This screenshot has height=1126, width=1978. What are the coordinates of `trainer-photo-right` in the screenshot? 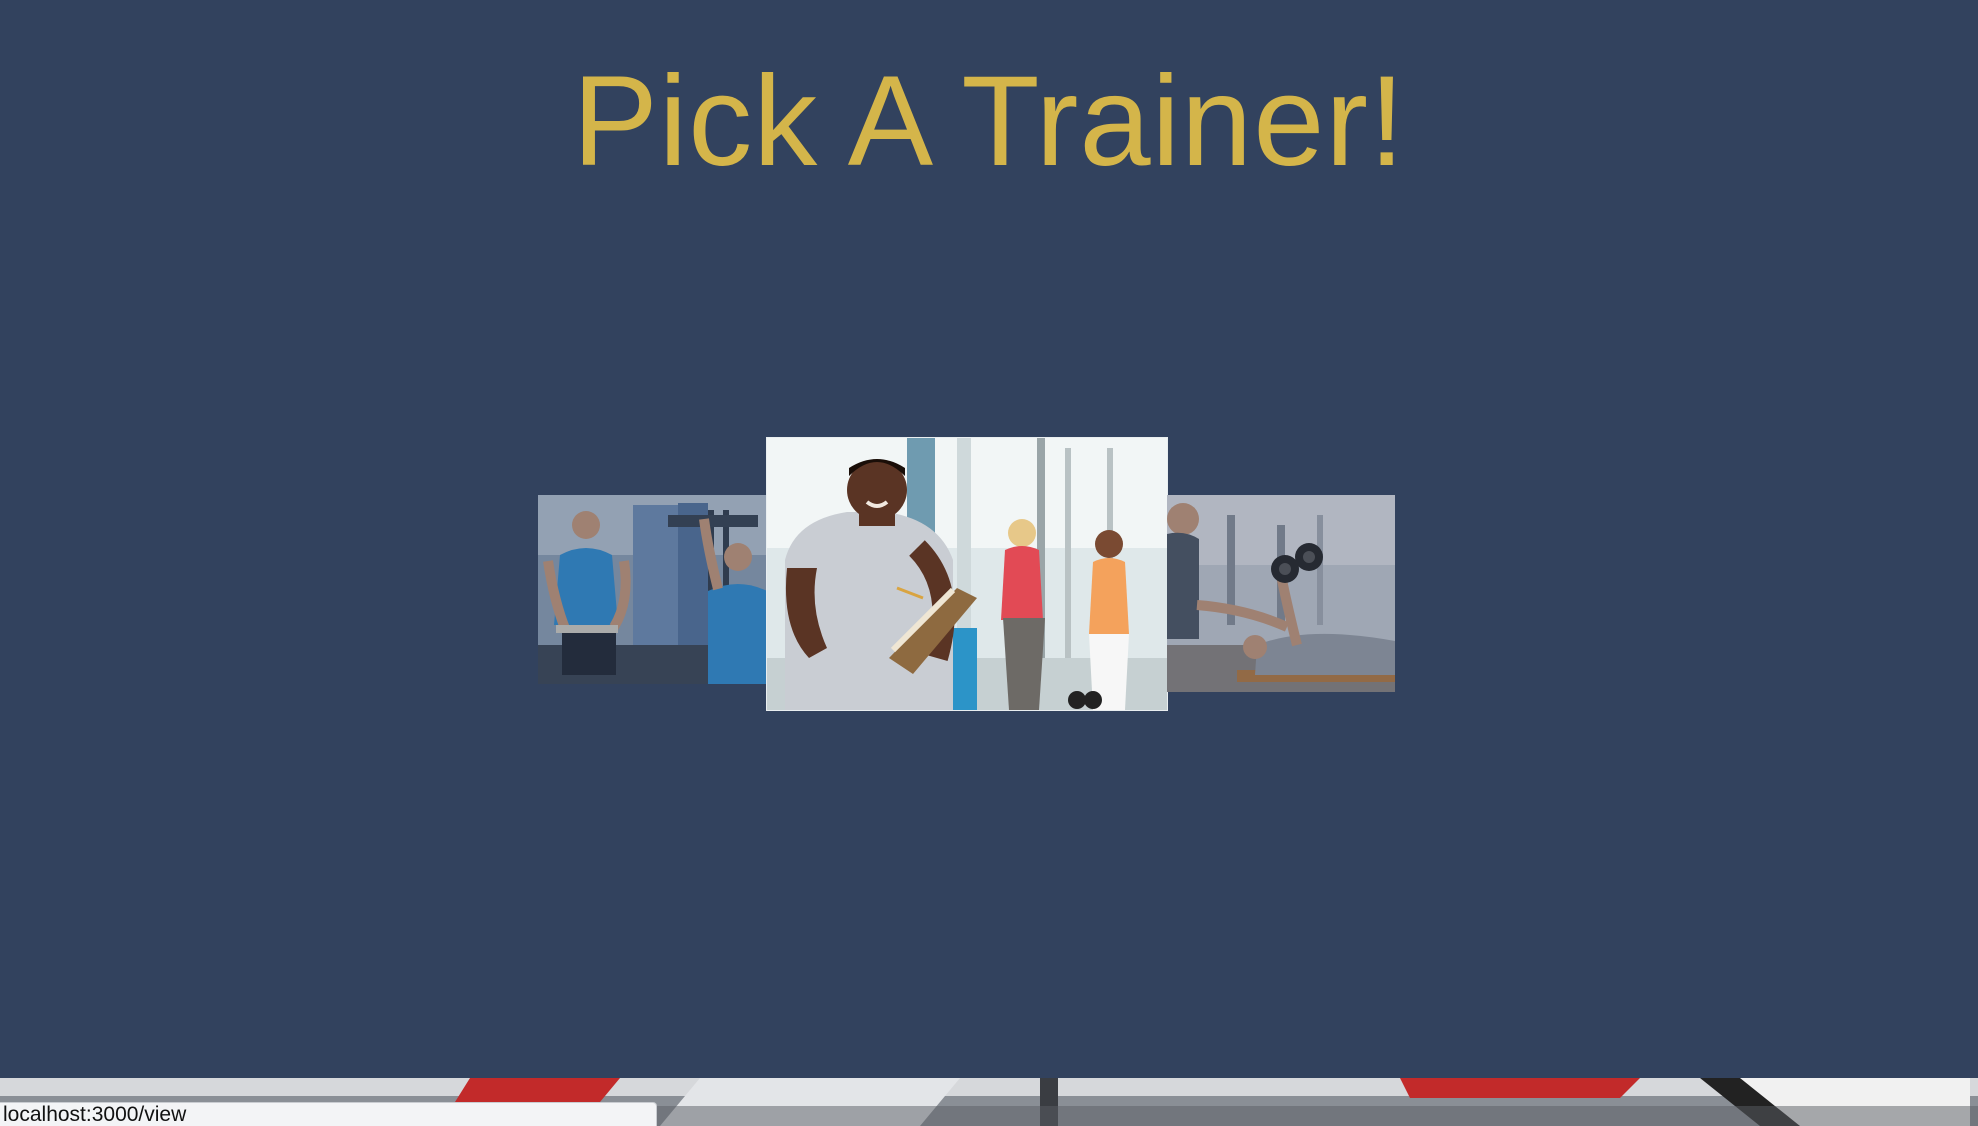 It's located at (1281, 593).